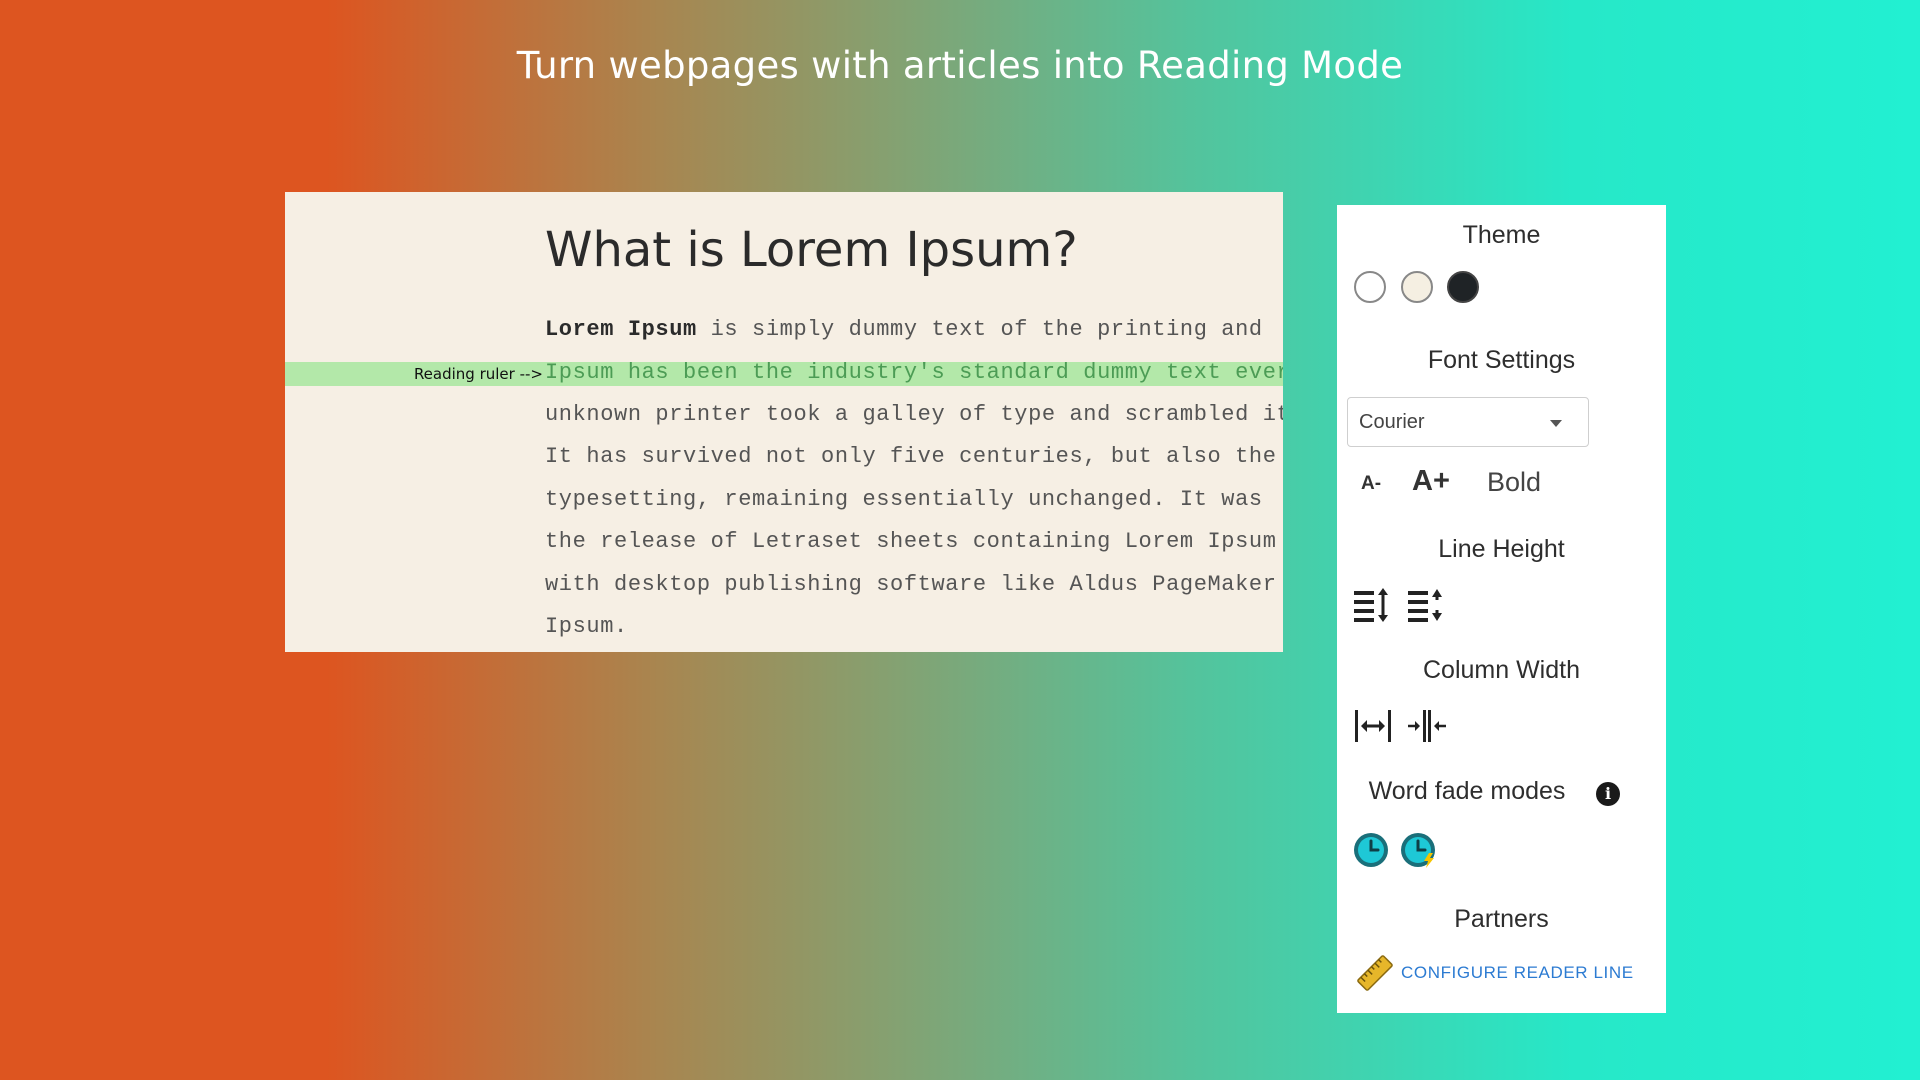 This screenshot has height=1080, width=1920. What do you see at coordinates (1375, 973) in the screenshot?
I see `ruler-icon` at bounding box center [1375, 973].